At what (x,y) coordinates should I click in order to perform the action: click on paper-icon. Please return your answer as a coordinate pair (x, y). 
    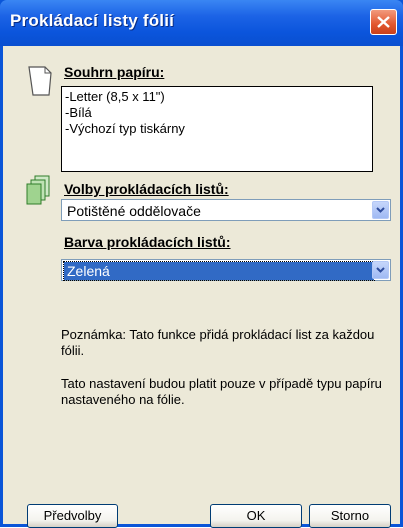
    Looking at the image, I should click on (40, 81).